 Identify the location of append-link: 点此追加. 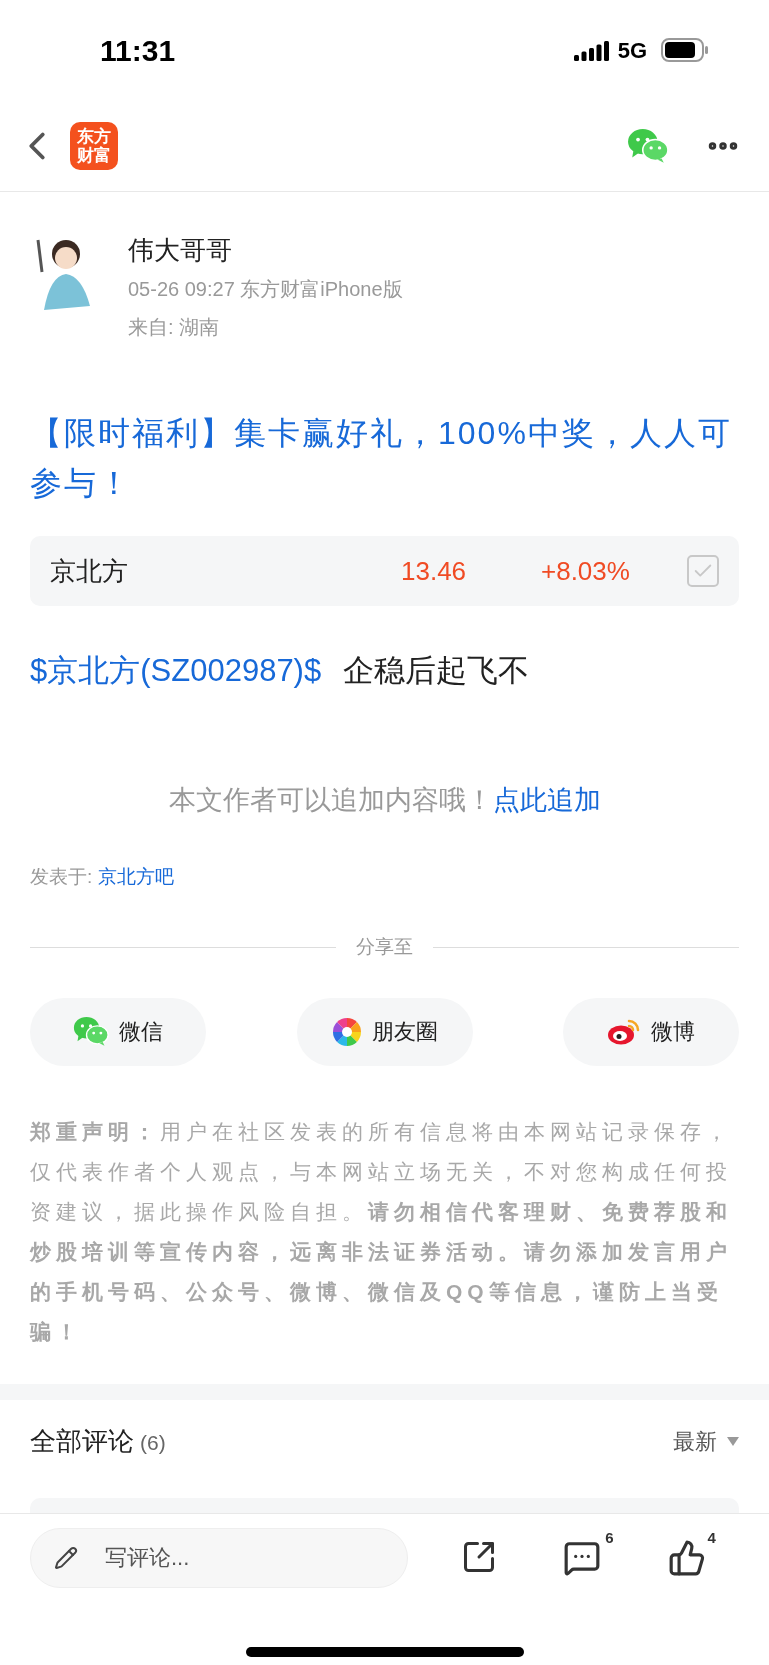
(546, 800).